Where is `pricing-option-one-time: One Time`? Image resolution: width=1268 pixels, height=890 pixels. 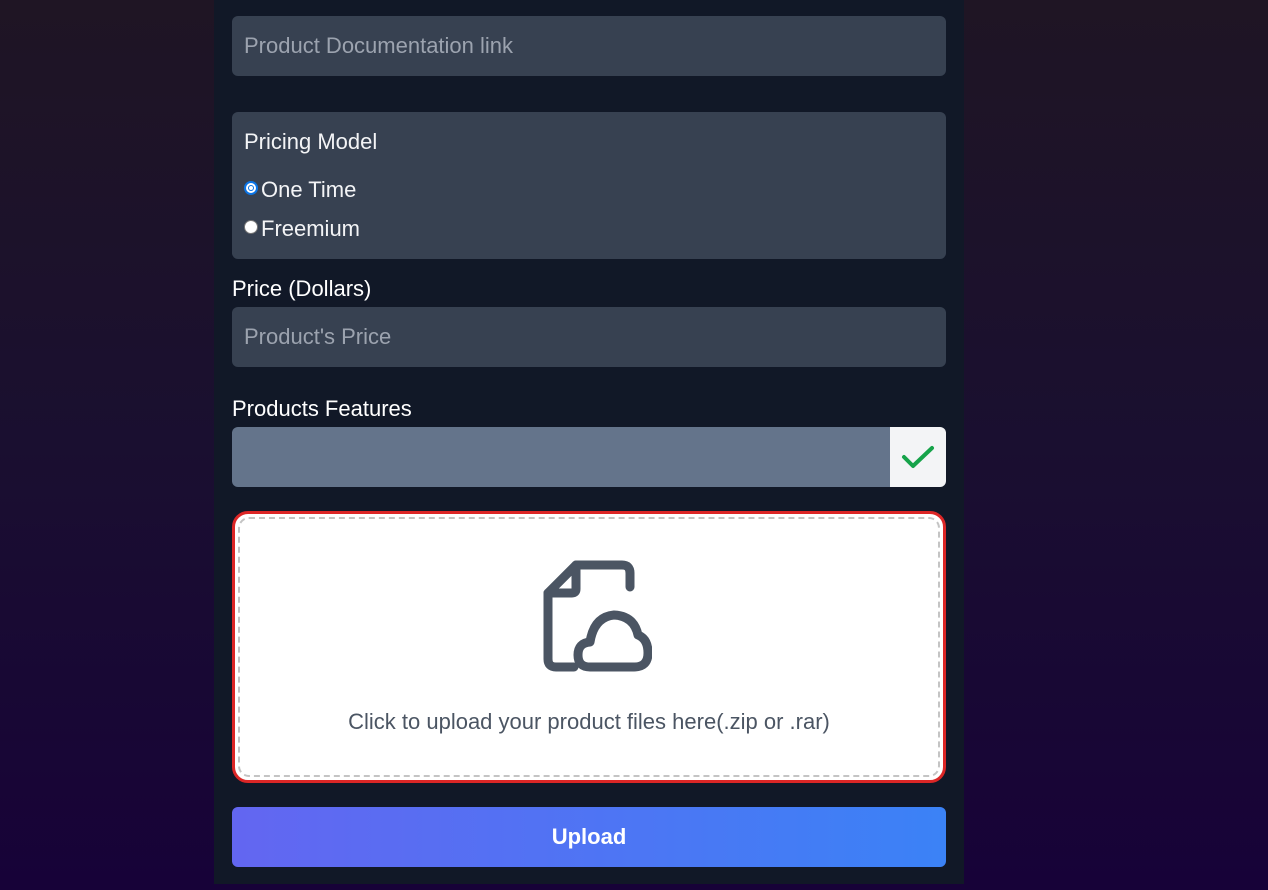 pricing-option-one-time: One Time is located at coordinates (300, 190).